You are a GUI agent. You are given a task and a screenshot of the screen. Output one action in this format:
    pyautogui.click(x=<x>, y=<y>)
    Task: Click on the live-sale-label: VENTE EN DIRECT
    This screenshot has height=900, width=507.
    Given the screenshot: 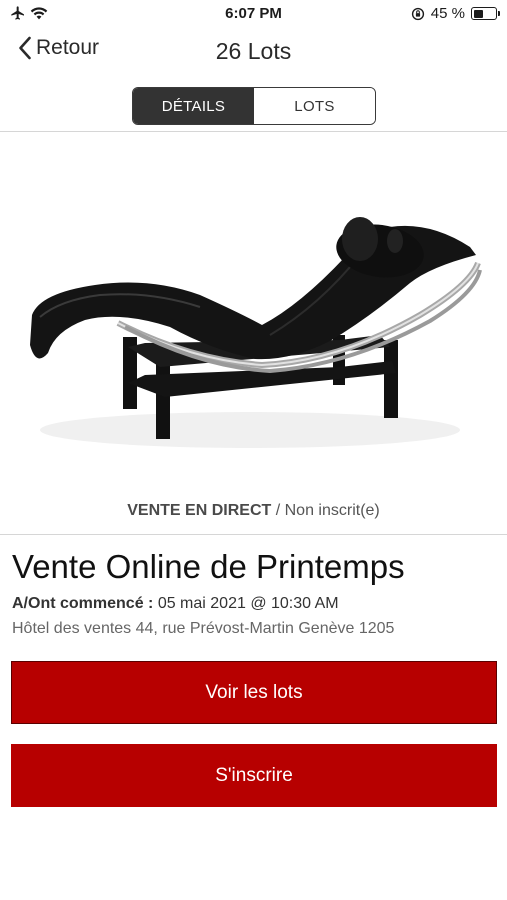 What is the action you would take?
    pyautogui.click(x=199, y=510)
    